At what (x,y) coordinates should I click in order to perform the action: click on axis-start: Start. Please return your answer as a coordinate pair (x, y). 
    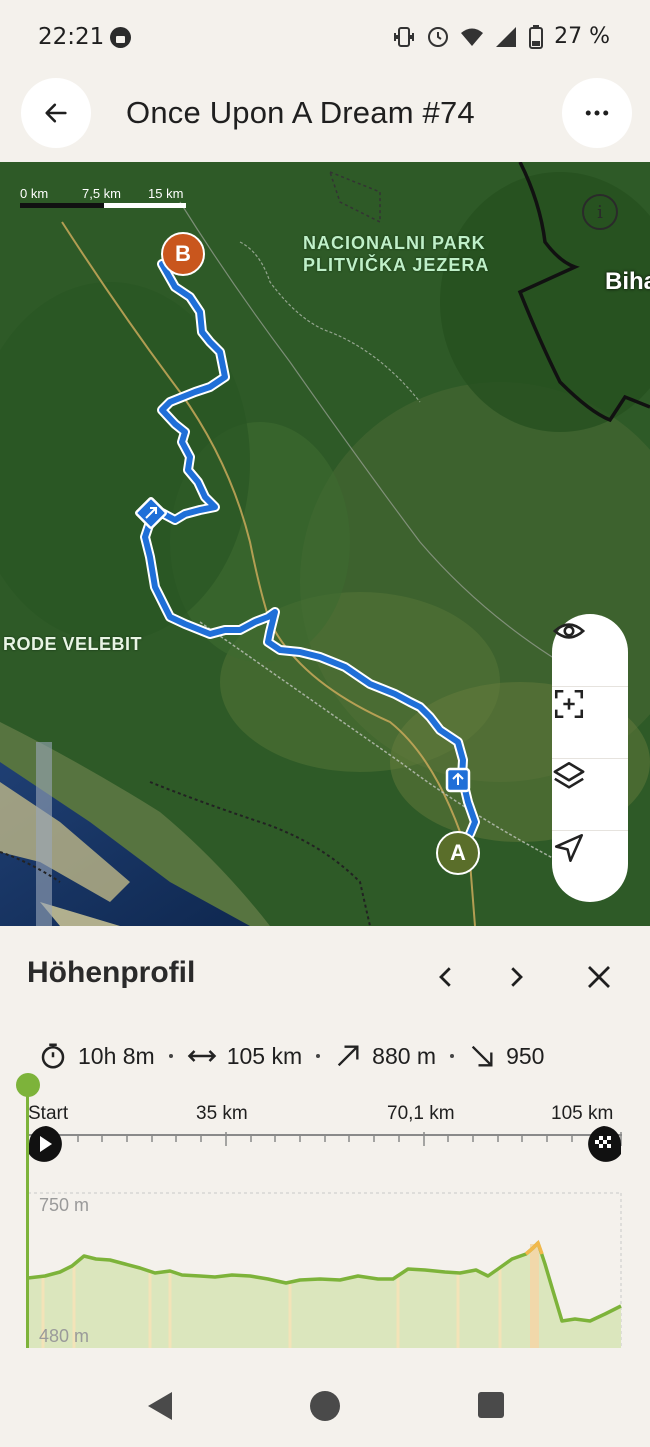
    Looking at the image, I should click on (48, 1113).